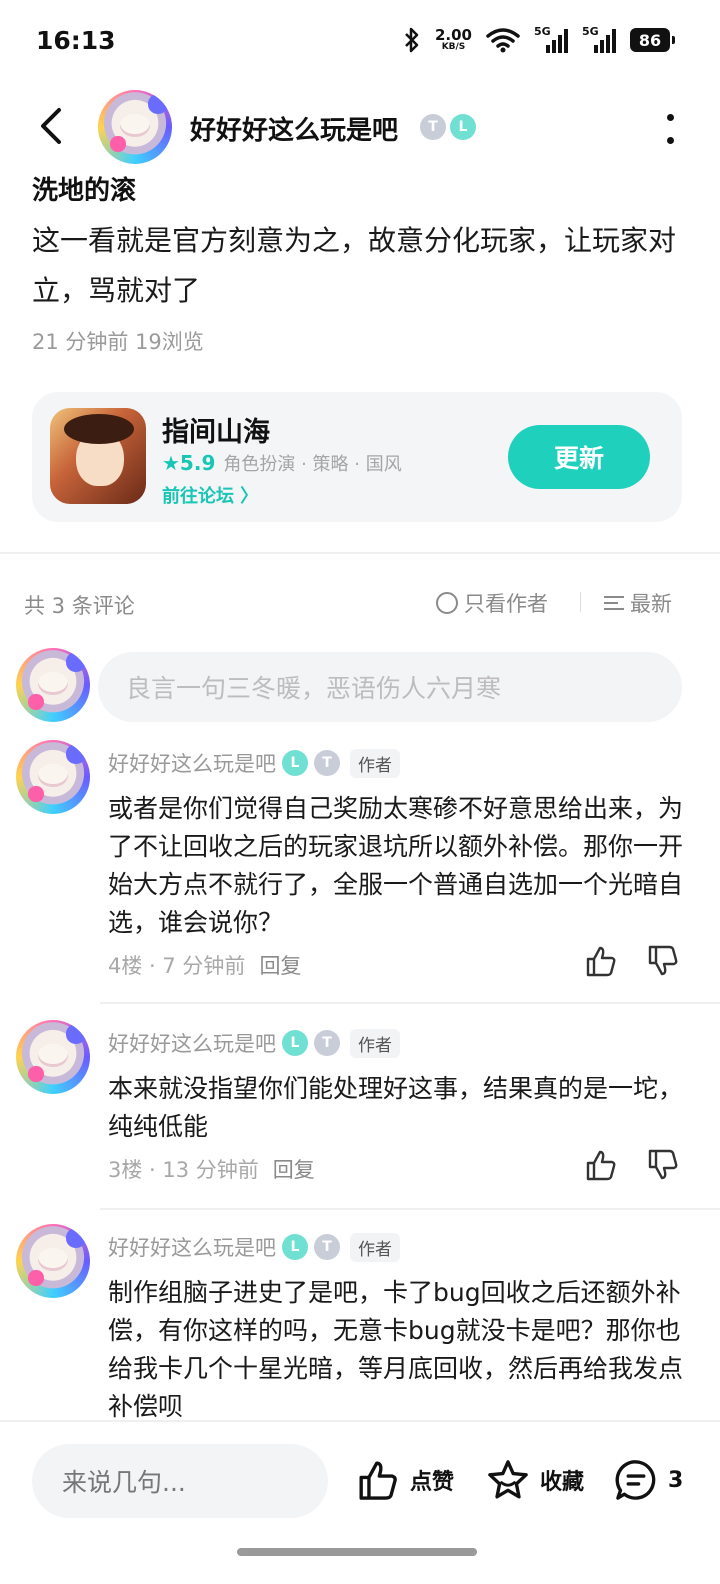 This screenshot has height=1584, width=720. What do you see at coordinates (360, 553) in the screenshot?
I see `section-divider` at bounding box center [360, 553].